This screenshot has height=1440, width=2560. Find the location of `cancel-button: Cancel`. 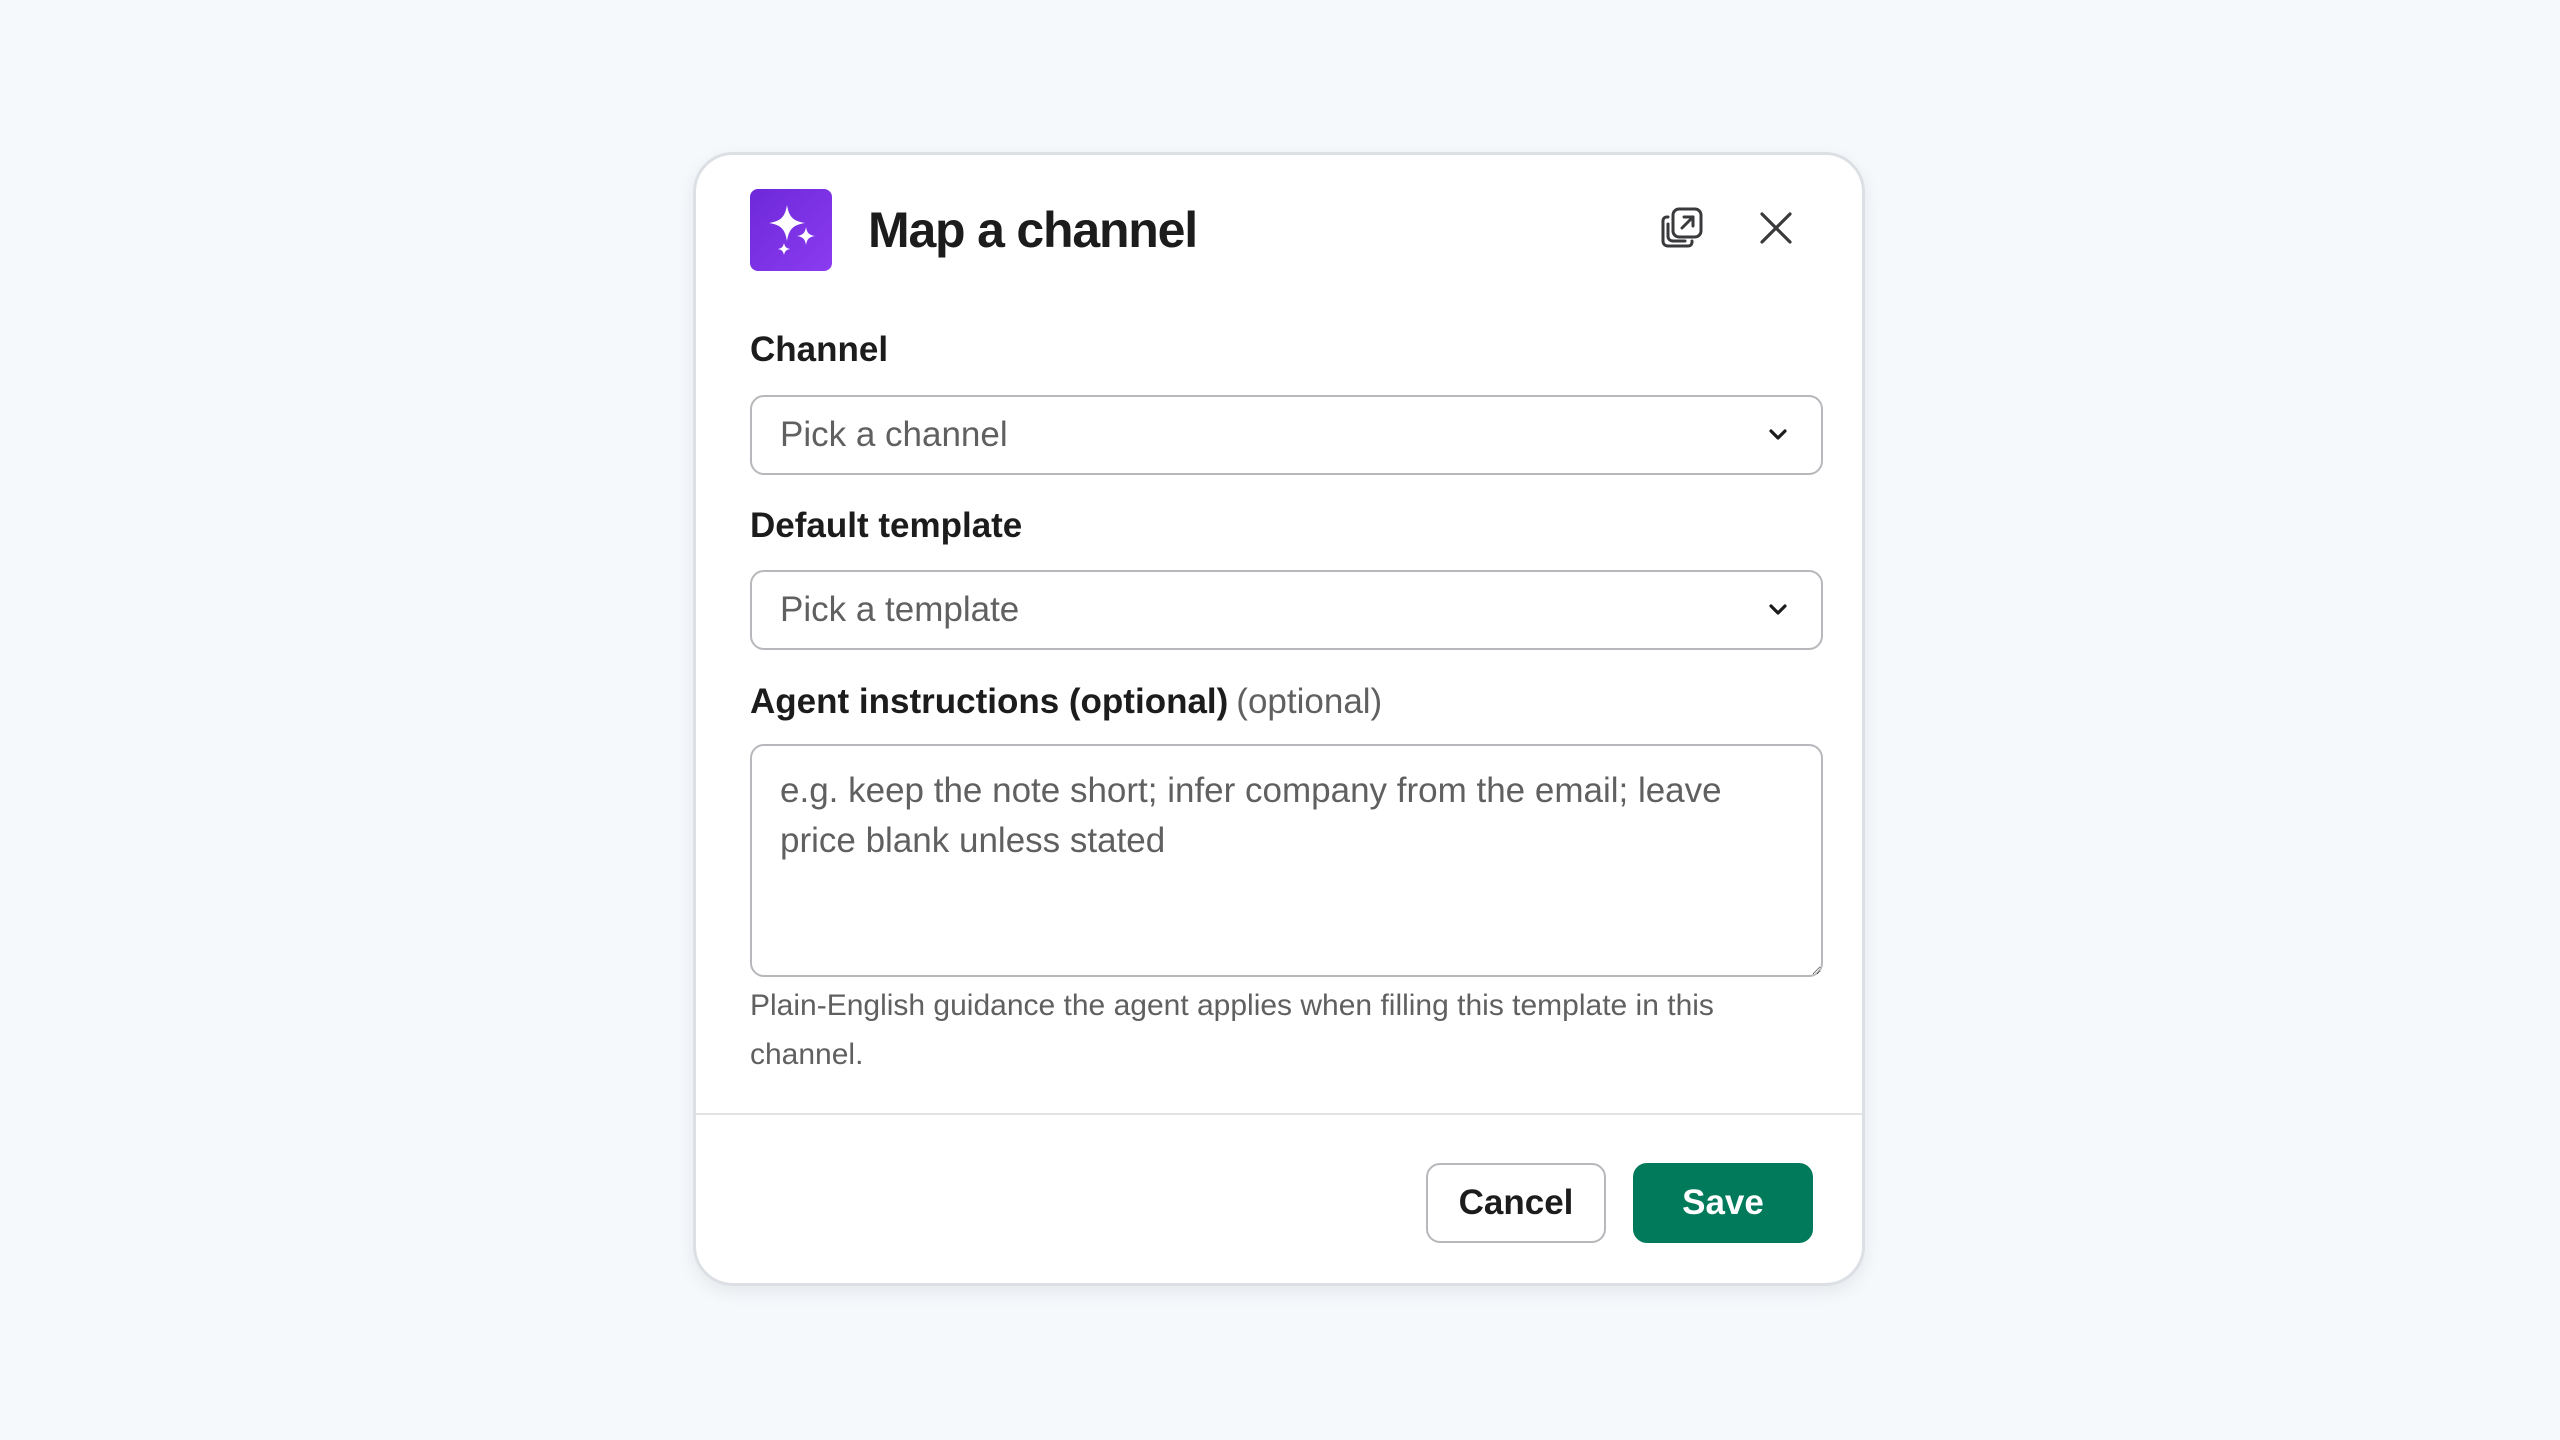

cancel-button: Cancel is located at coordinates (1516, 1203).